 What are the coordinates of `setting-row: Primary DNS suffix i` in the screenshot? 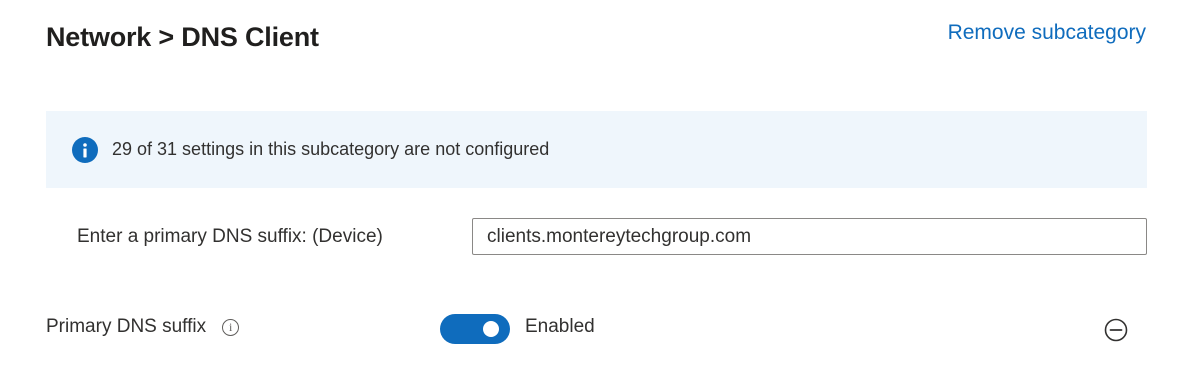 It's located at (143, 327).